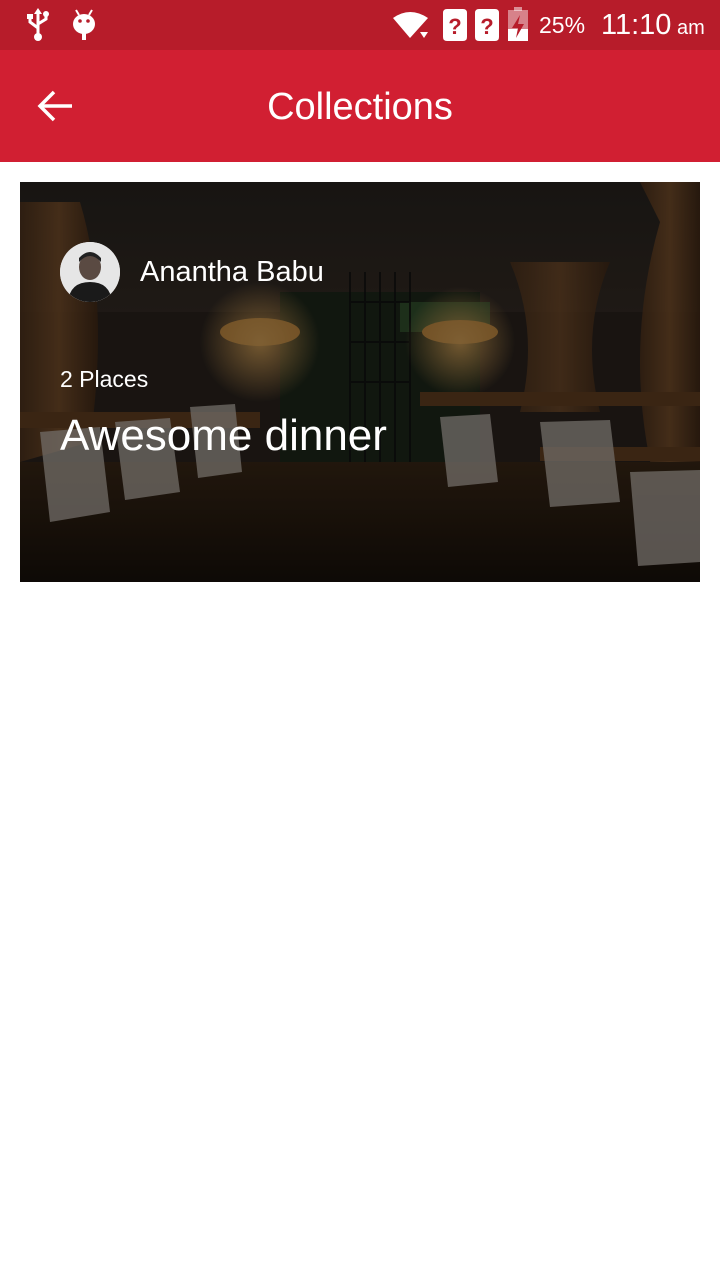  I want to click on sim2-unknown-icon: ?, so click(487, 25).